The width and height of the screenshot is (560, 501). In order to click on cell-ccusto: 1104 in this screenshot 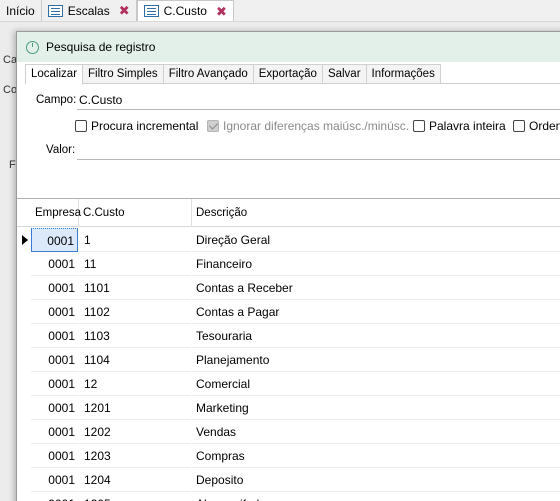, I will do `click(135, 360)`.